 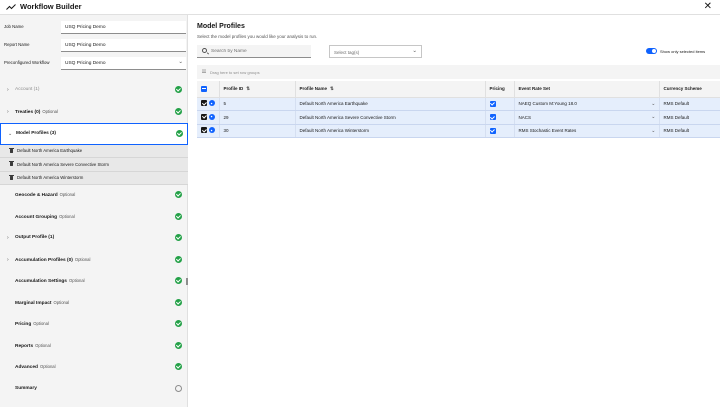 I want to click on search-icon, so click(x=204, y=50).